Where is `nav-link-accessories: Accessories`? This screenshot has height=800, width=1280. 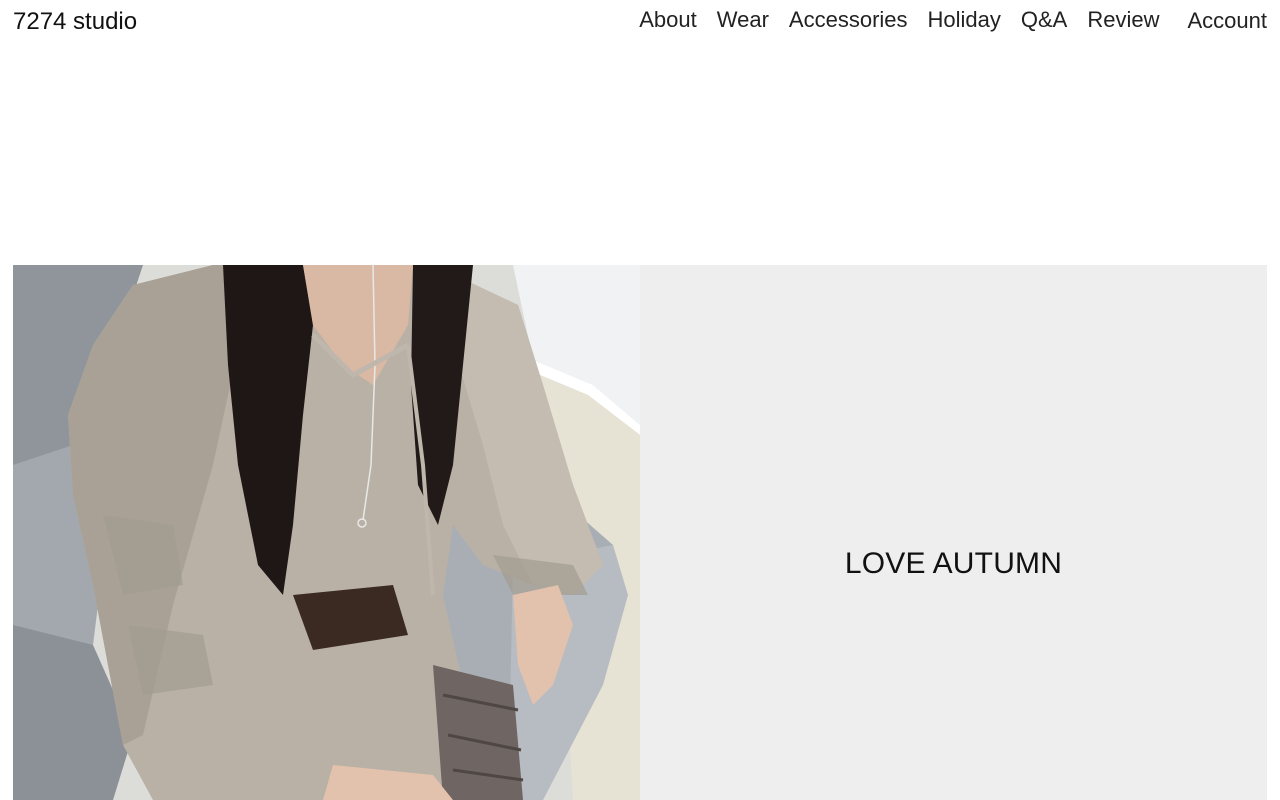 nav-link-accessories: Accessories is located at coordinates (848, 20).